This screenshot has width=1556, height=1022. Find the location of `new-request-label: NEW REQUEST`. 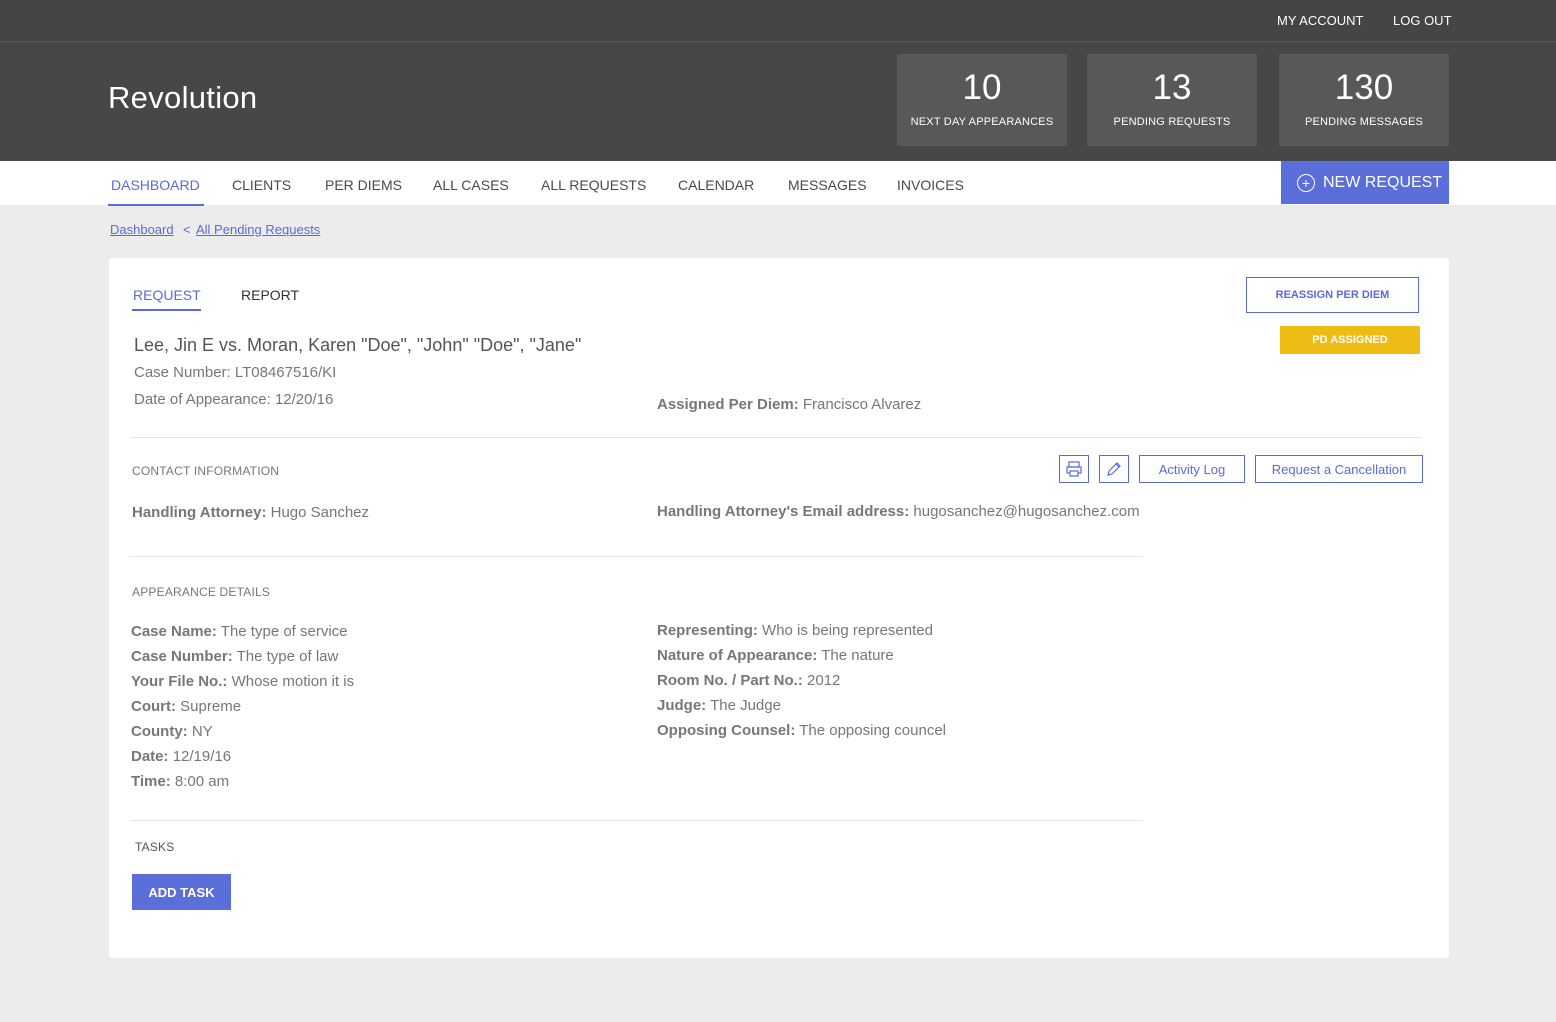

new-request-label: NEW REQUEST is located at coordinates (1383, 182).